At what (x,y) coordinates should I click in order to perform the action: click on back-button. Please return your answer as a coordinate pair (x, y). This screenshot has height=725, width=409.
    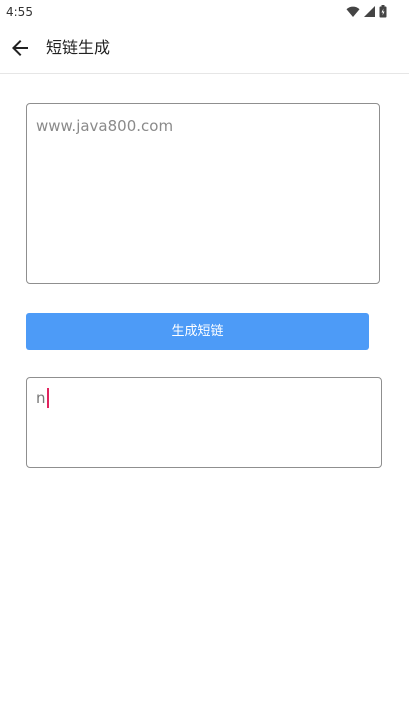
    Looking at the image, I should click on (20, 48).